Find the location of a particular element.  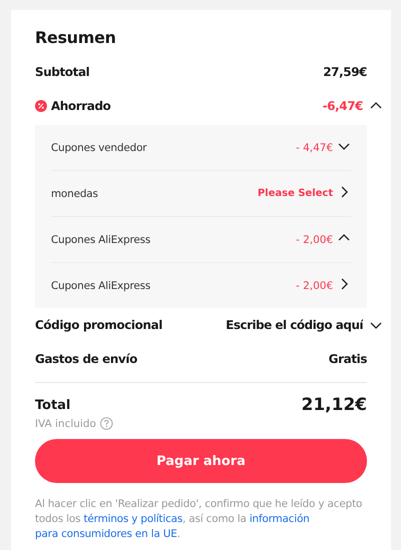

discount-amount: - 4,47€ is located at coordinates (314, 148).